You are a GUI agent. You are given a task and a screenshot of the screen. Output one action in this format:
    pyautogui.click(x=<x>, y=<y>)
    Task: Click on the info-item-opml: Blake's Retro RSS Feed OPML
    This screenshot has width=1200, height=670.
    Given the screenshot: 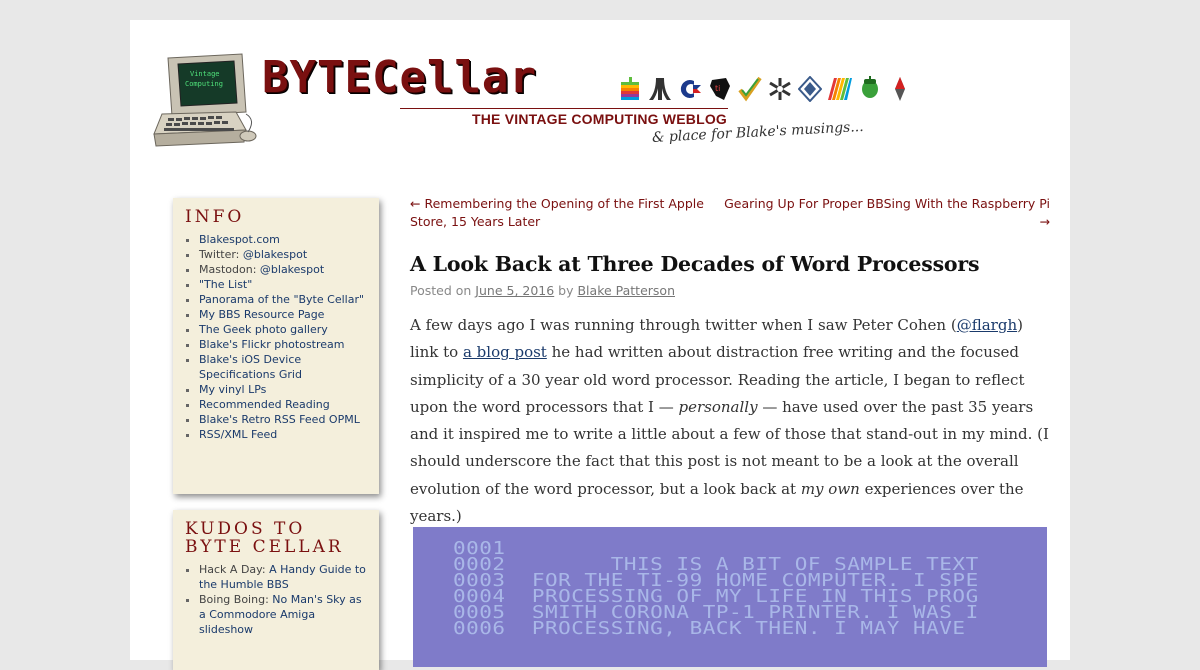 What is the action you would take?
    pyautogui.click(x=283, y=419)
    